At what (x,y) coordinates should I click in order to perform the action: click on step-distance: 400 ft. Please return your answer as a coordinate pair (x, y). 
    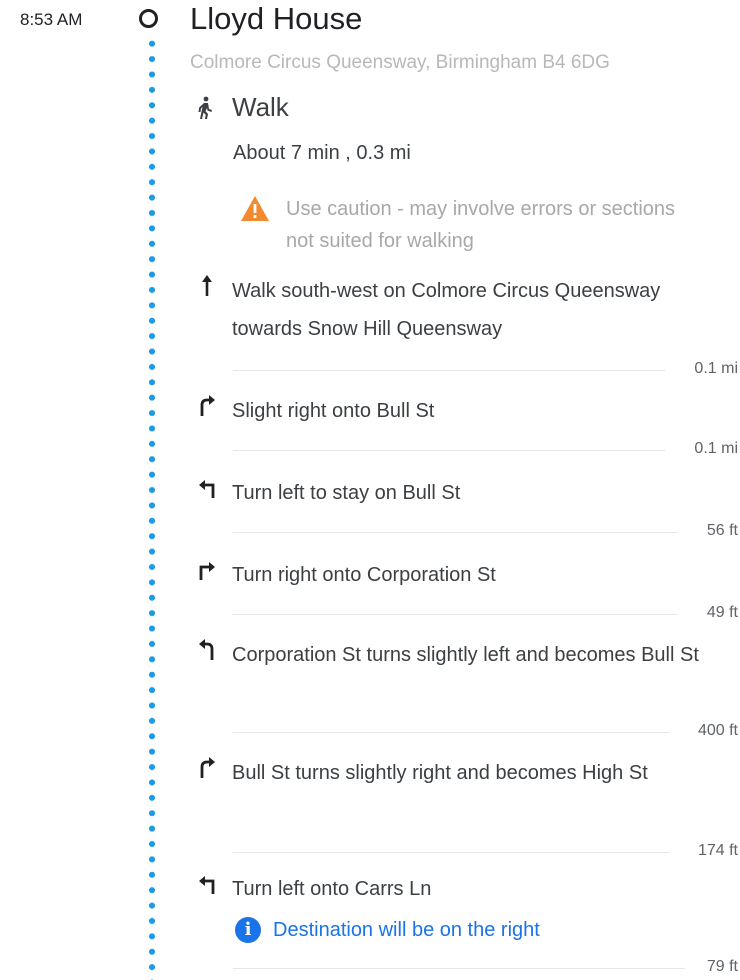
    Looking at the image, I should click on (717, 730).